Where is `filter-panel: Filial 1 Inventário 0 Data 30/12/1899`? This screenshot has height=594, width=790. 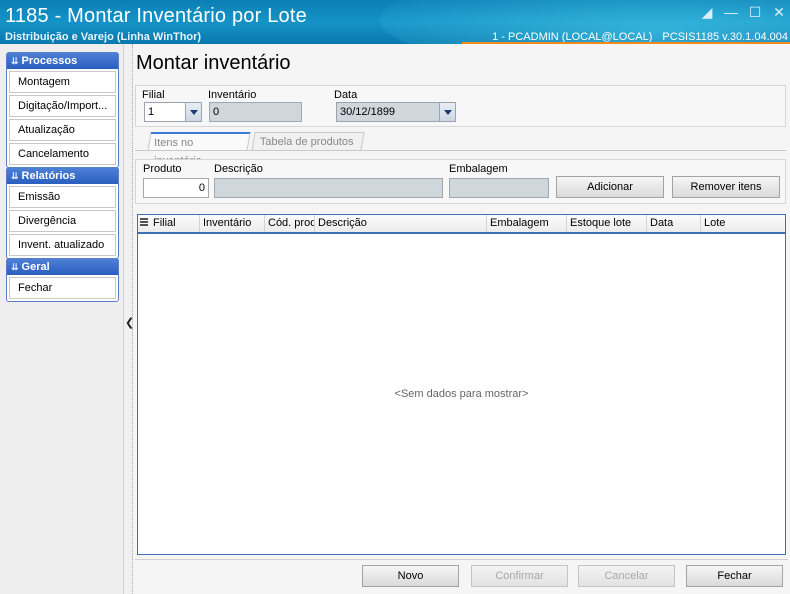 filter-panel: Filial 1 Inventário 0 Data 30/12/1899 is located at coordinates (460, 106).